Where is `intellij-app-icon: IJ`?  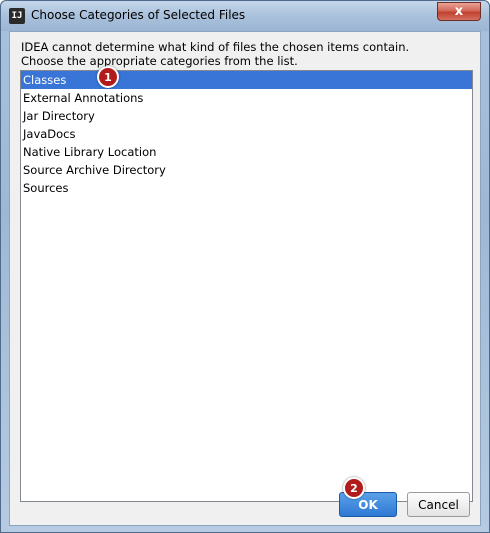
intellij-app-icon: IJ is located at coordinates (17, 16).